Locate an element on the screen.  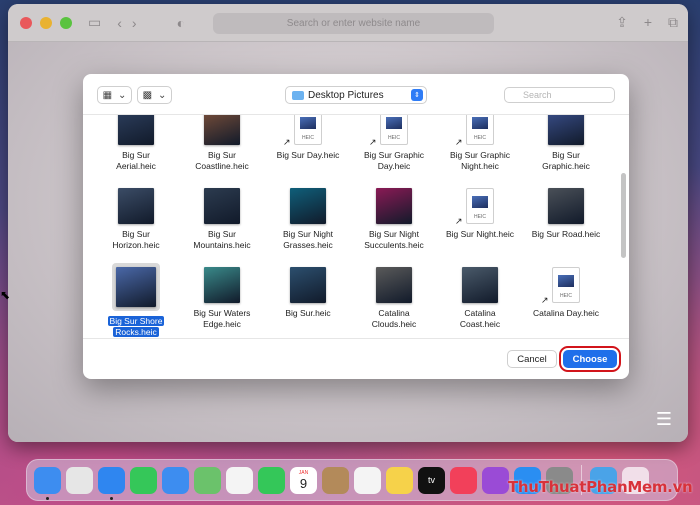
maps-icon is located at coordinates (207, 480).